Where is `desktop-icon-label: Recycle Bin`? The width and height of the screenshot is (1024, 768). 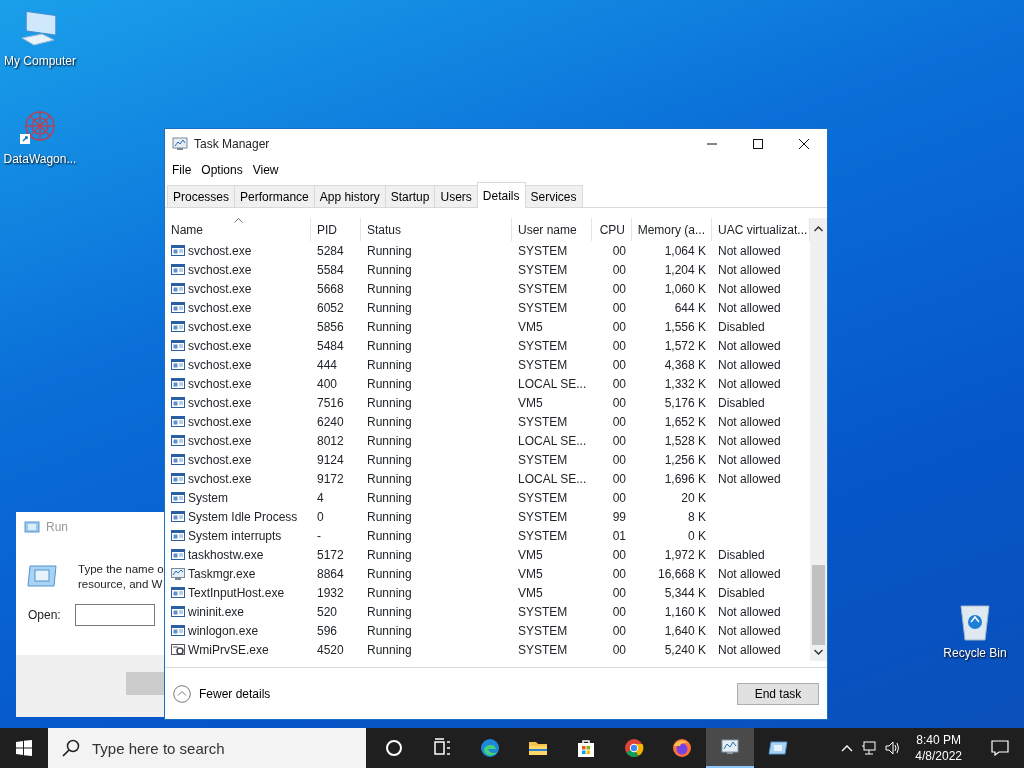 desktop-icon-label: Recycle Bin is located at coordinates (975, 653).